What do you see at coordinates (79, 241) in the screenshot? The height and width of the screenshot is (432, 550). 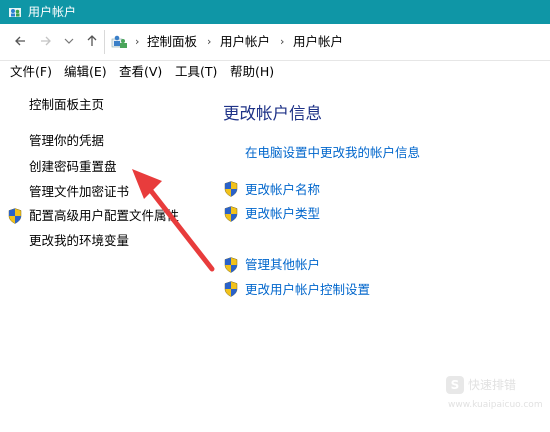 I see `change-environment-variables-link: 更改我的环境变量` at bounding box center [79, 241].